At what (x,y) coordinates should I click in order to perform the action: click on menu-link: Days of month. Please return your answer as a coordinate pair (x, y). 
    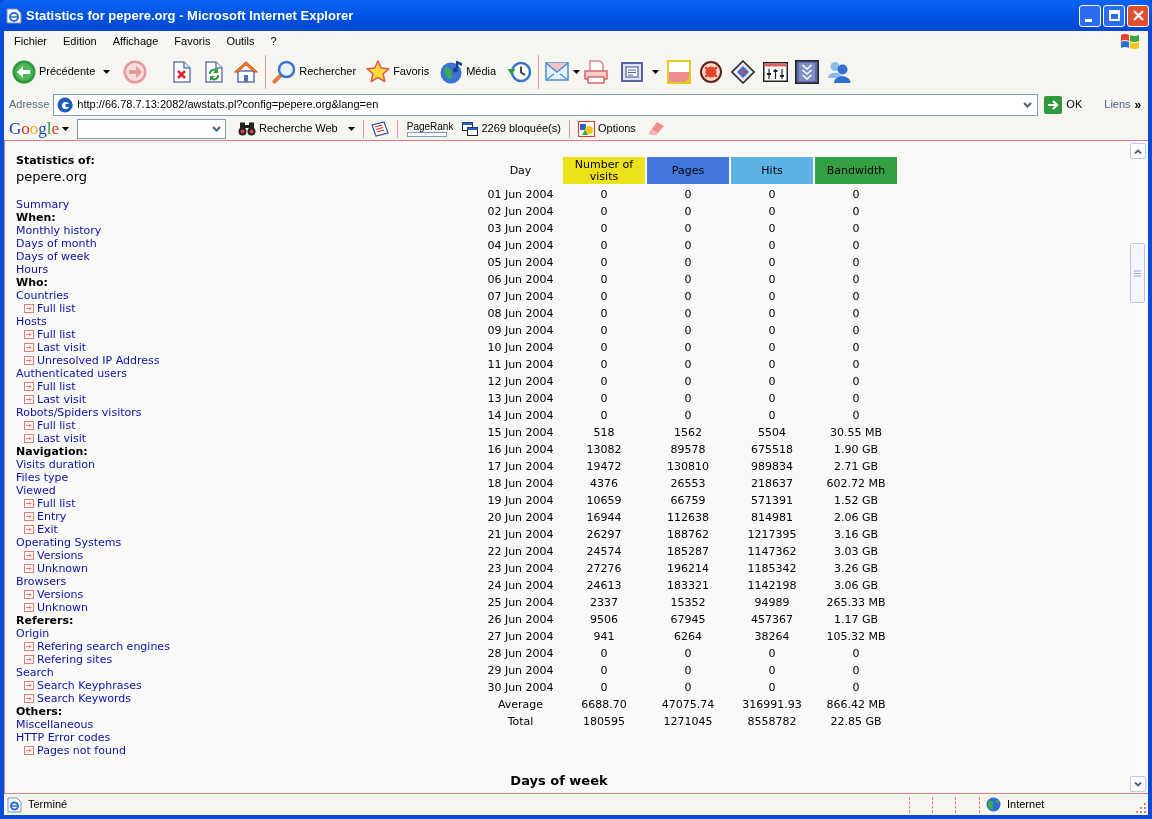
    Looking at the image, I should click on (56, 243).